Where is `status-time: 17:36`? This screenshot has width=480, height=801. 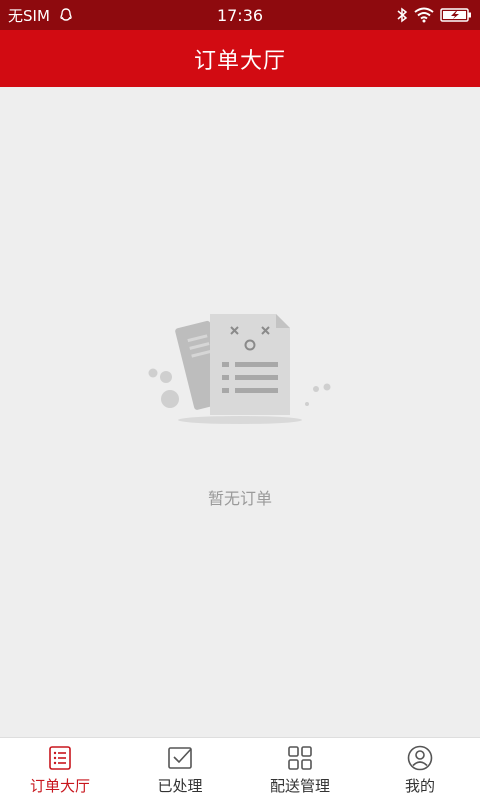 status-time: 17:36 is located at coordinates (240, 15).